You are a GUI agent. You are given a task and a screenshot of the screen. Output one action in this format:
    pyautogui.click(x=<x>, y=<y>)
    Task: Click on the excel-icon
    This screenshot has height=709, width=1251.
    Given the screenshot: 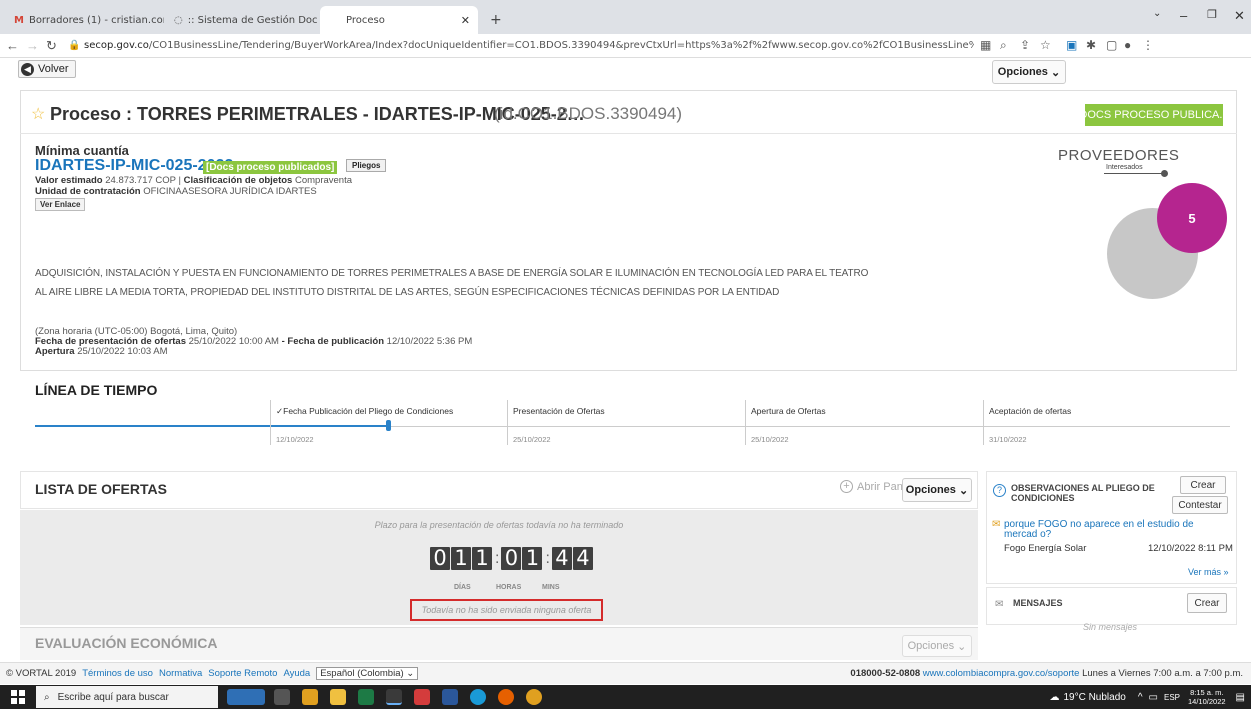 What is the action you would take?
    pyautogui.click(x=366, y=697)
    